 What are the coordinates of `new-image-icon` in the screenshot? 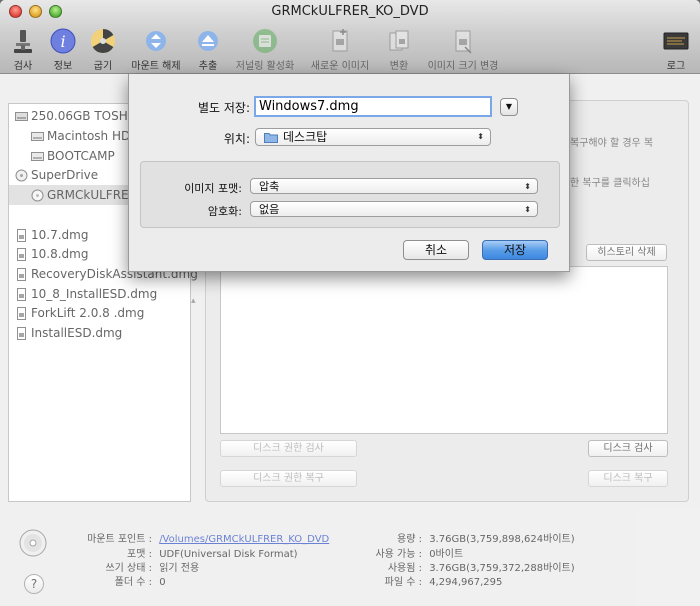 It's located at (340, 40).